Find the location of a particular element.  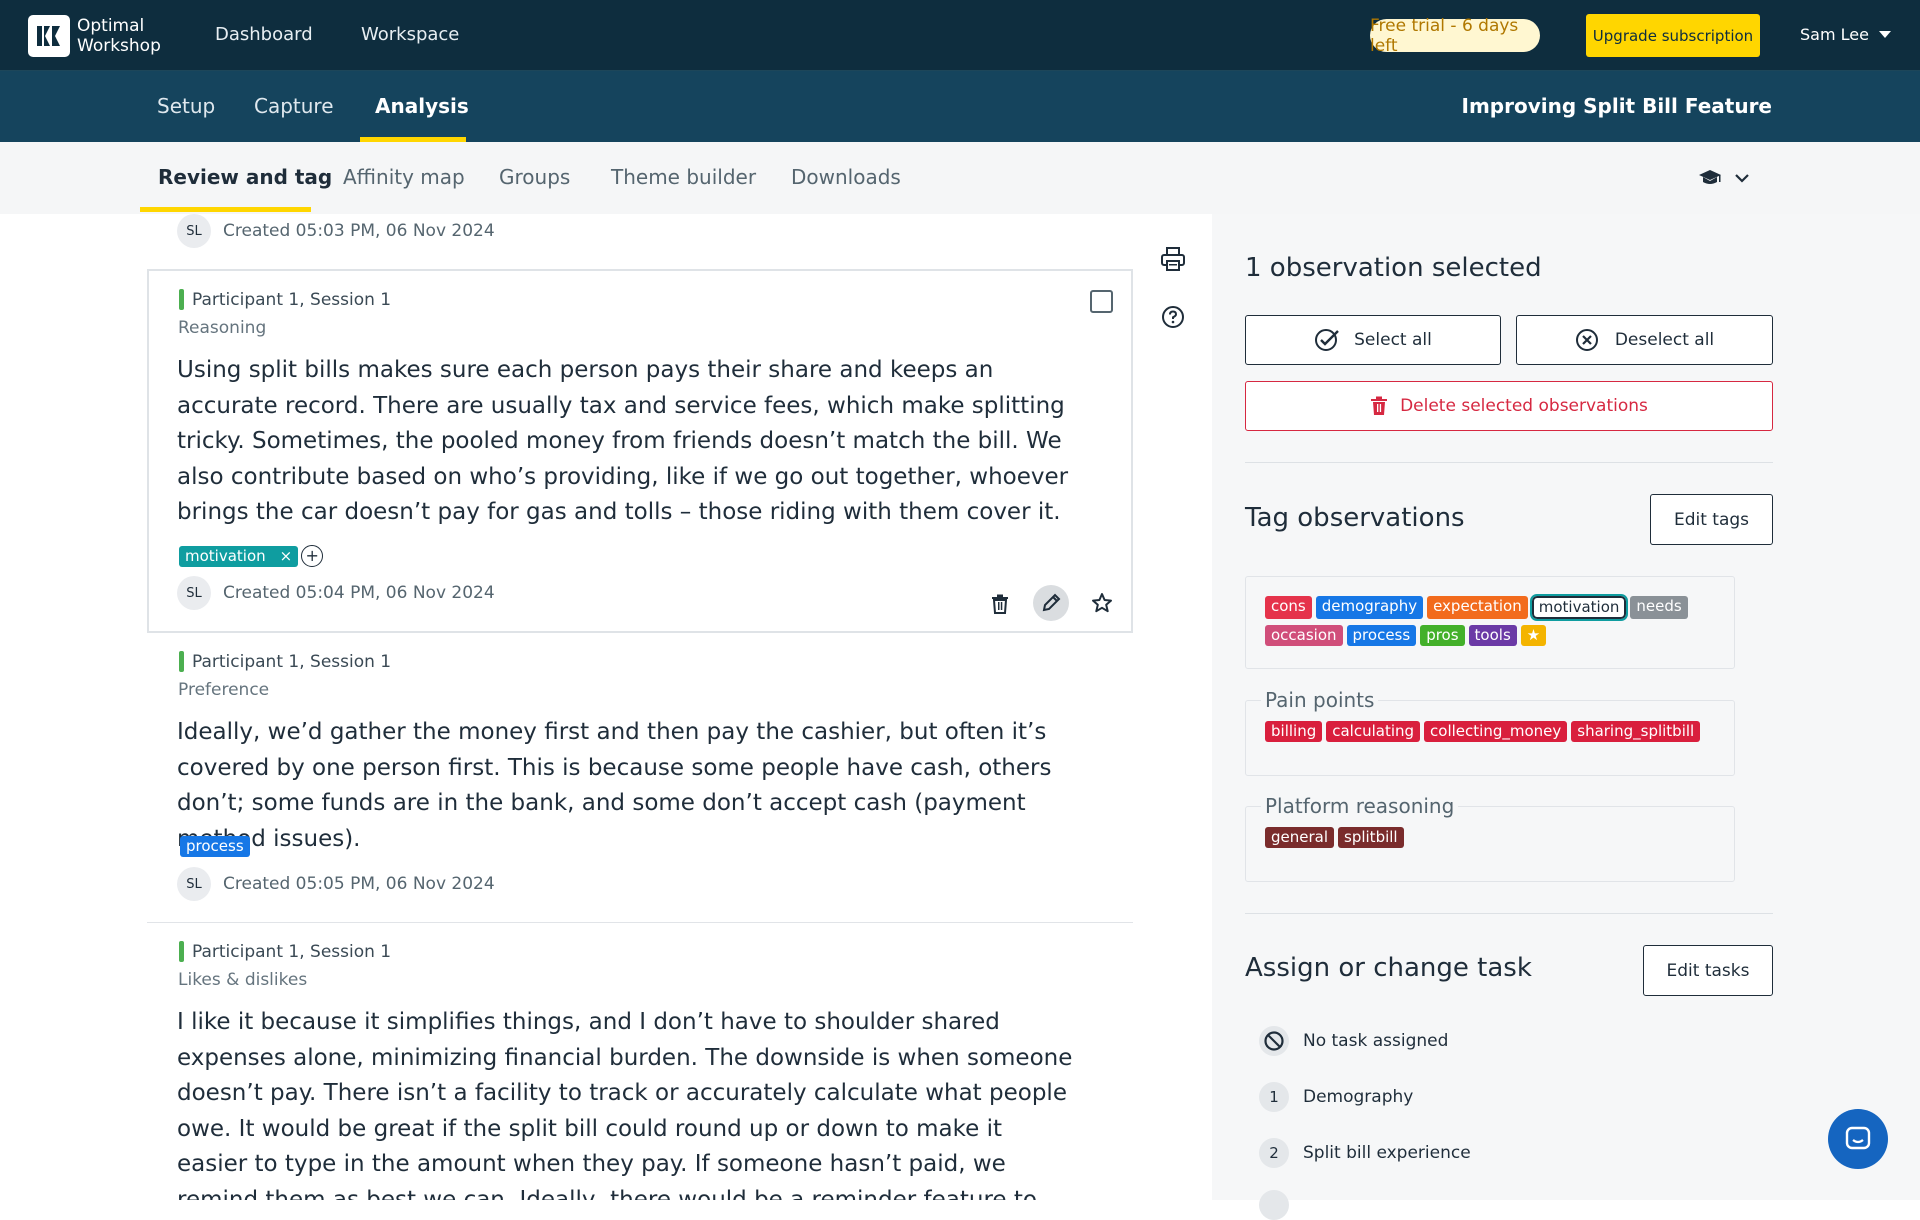

task-option-none: No task assigned is located at coordinates (1353, 1041).